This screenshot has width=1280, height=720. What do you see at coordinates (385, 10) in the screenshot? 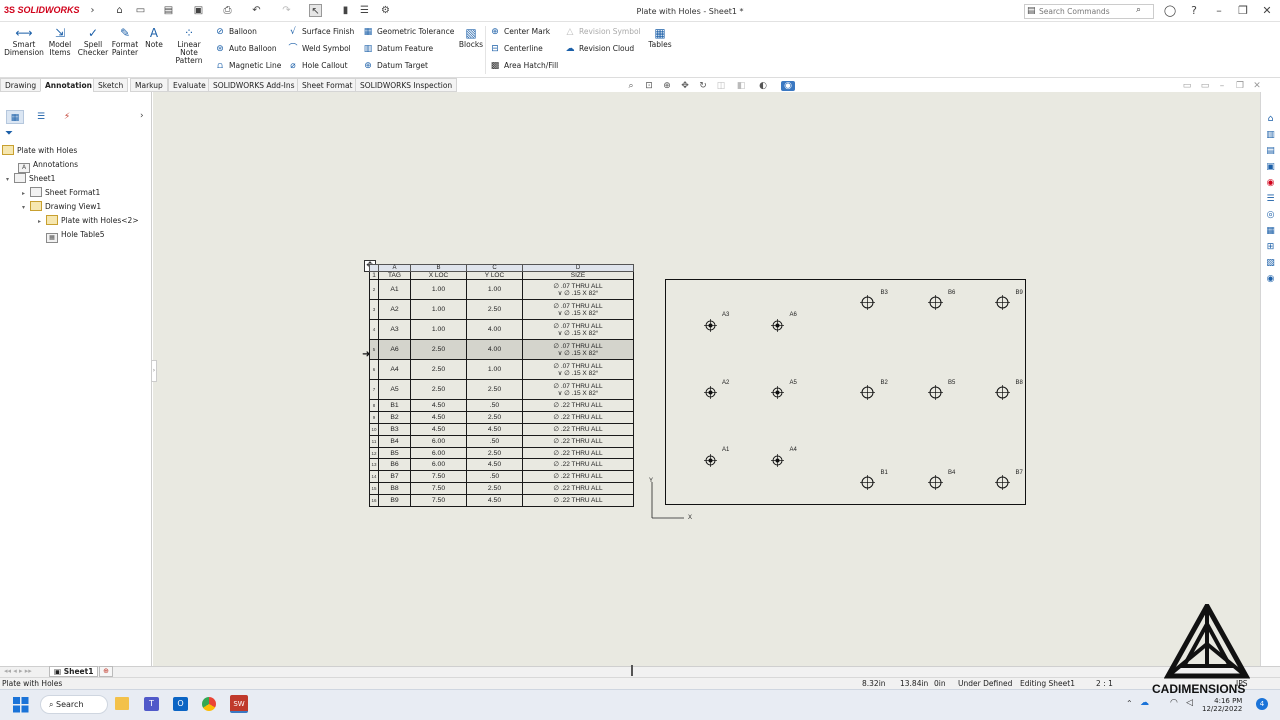
I see `gear-icon: ⚙` at bounding box center [385, 10].